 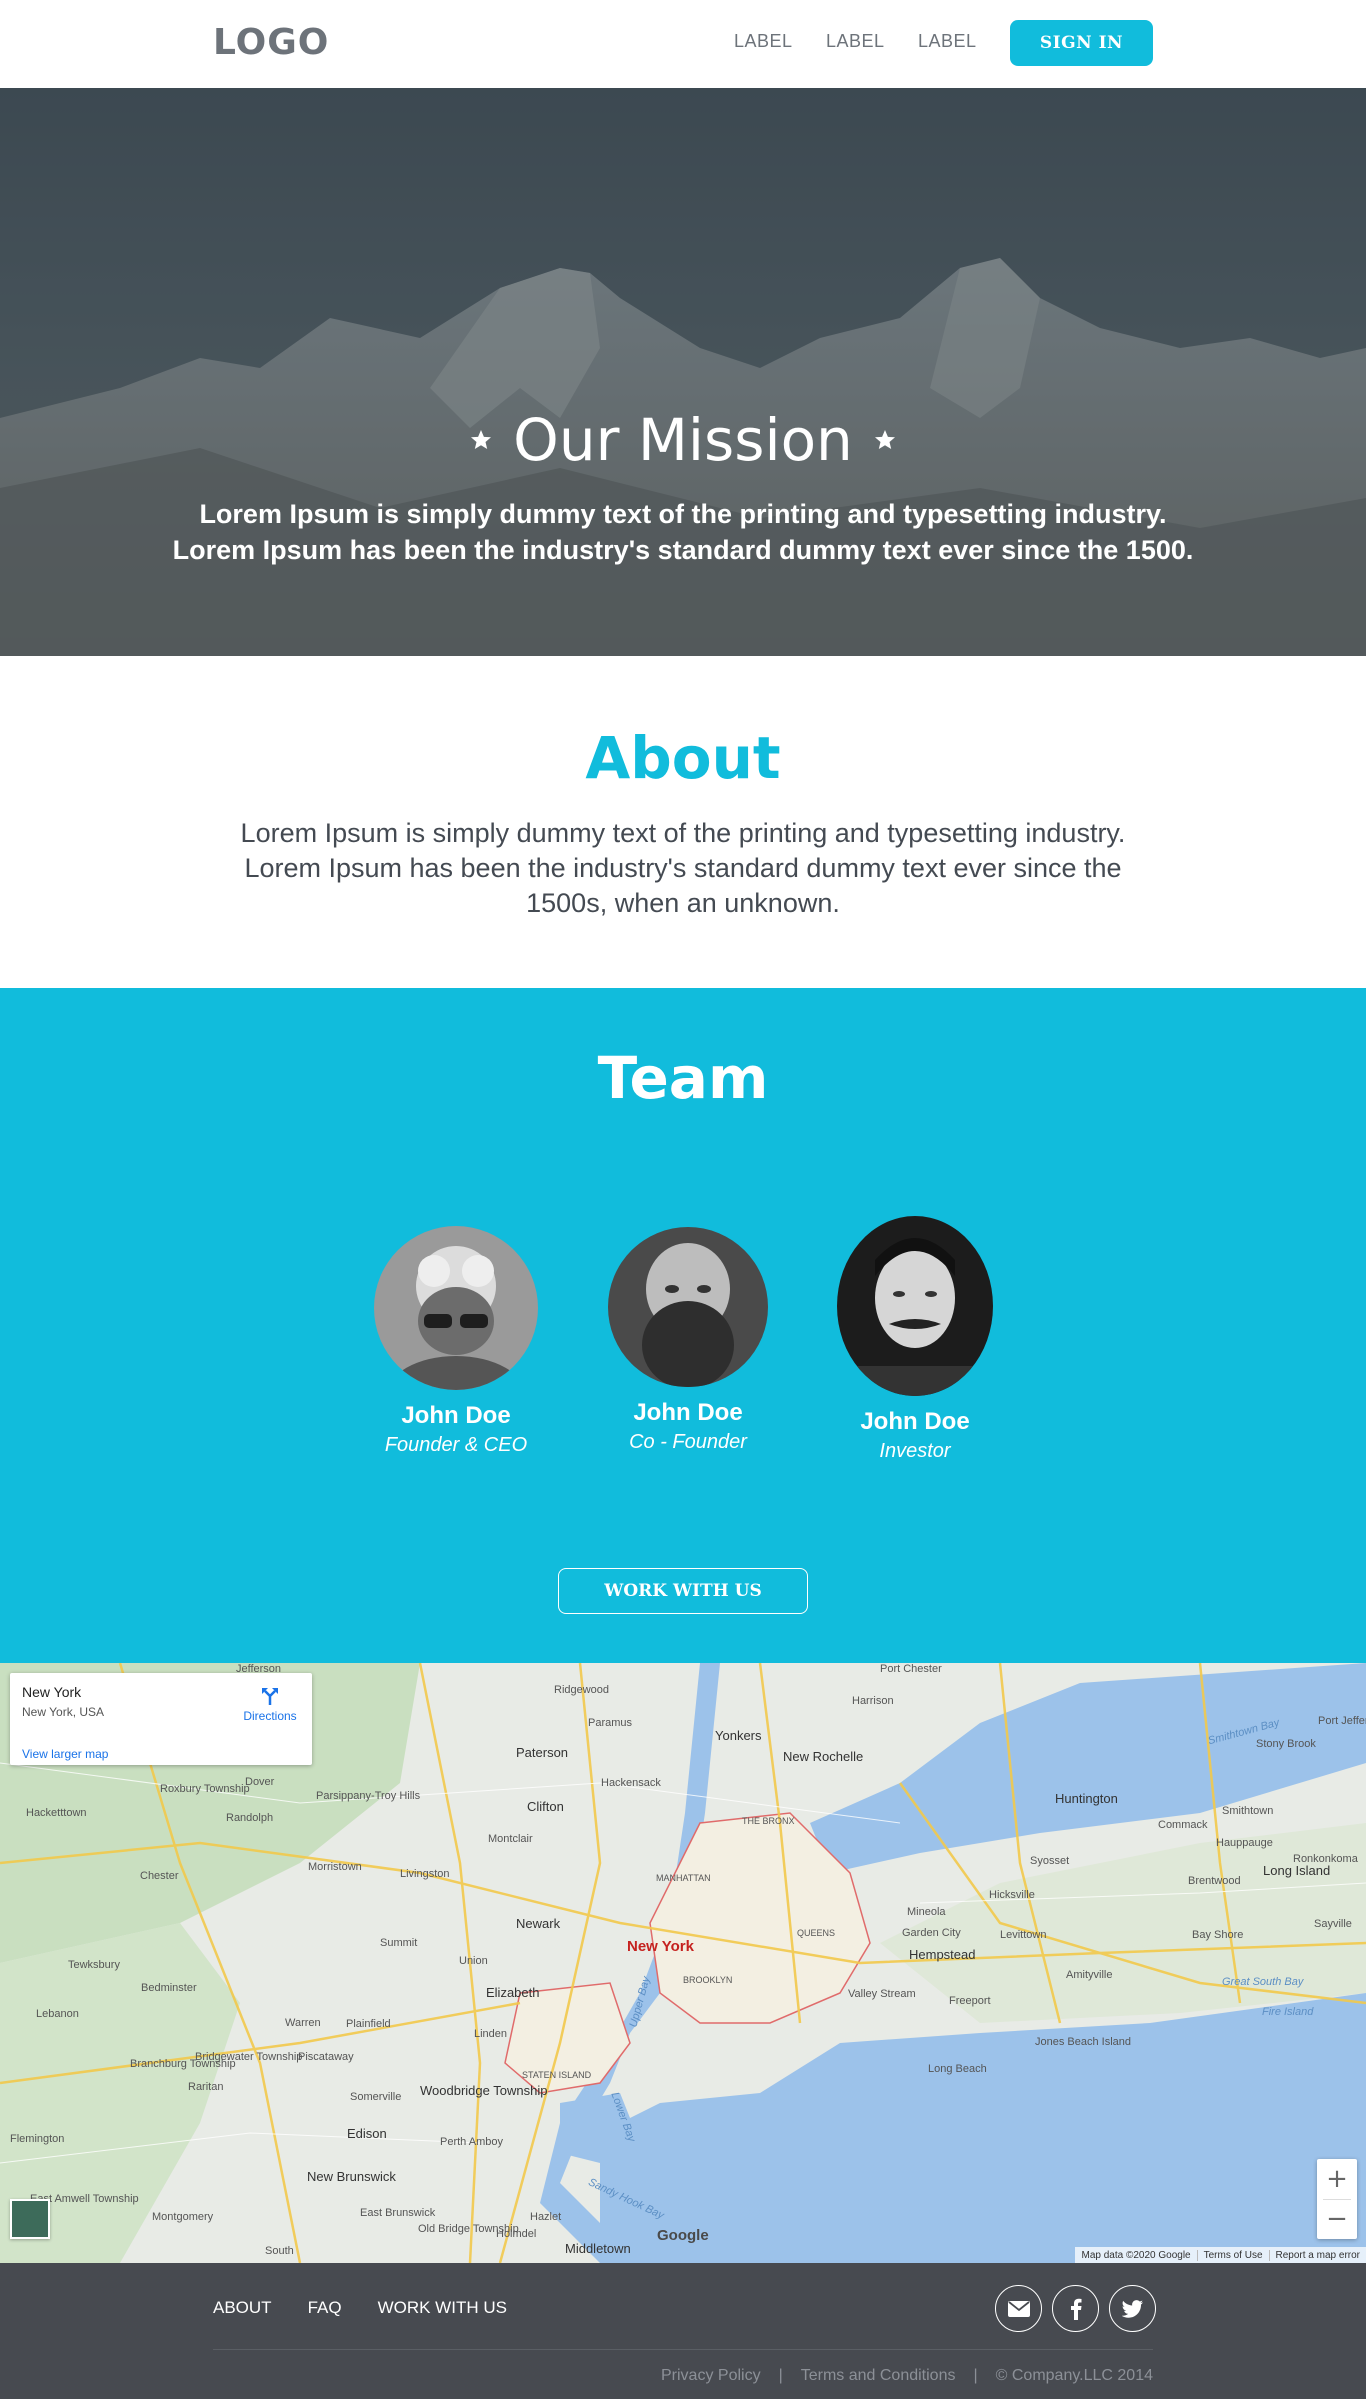 I want to click on map-label: Syosset, so click(x=1050, y=1861).